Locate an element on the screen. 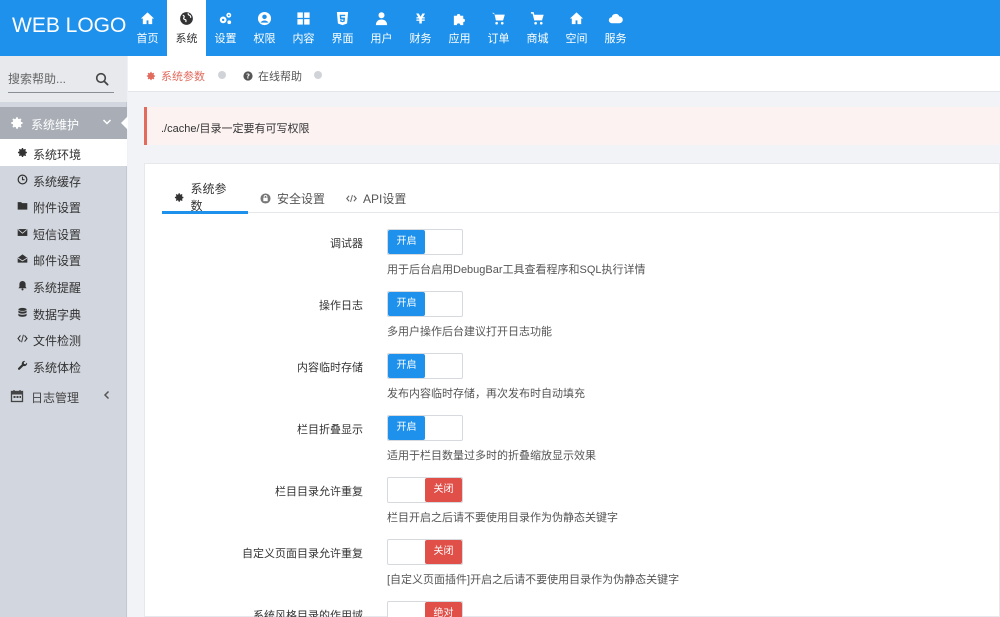 The width and height of the screenshot is (1000, 617). menu-group-system-maintenance: 系统维护 is located at coordinates (64, 123).